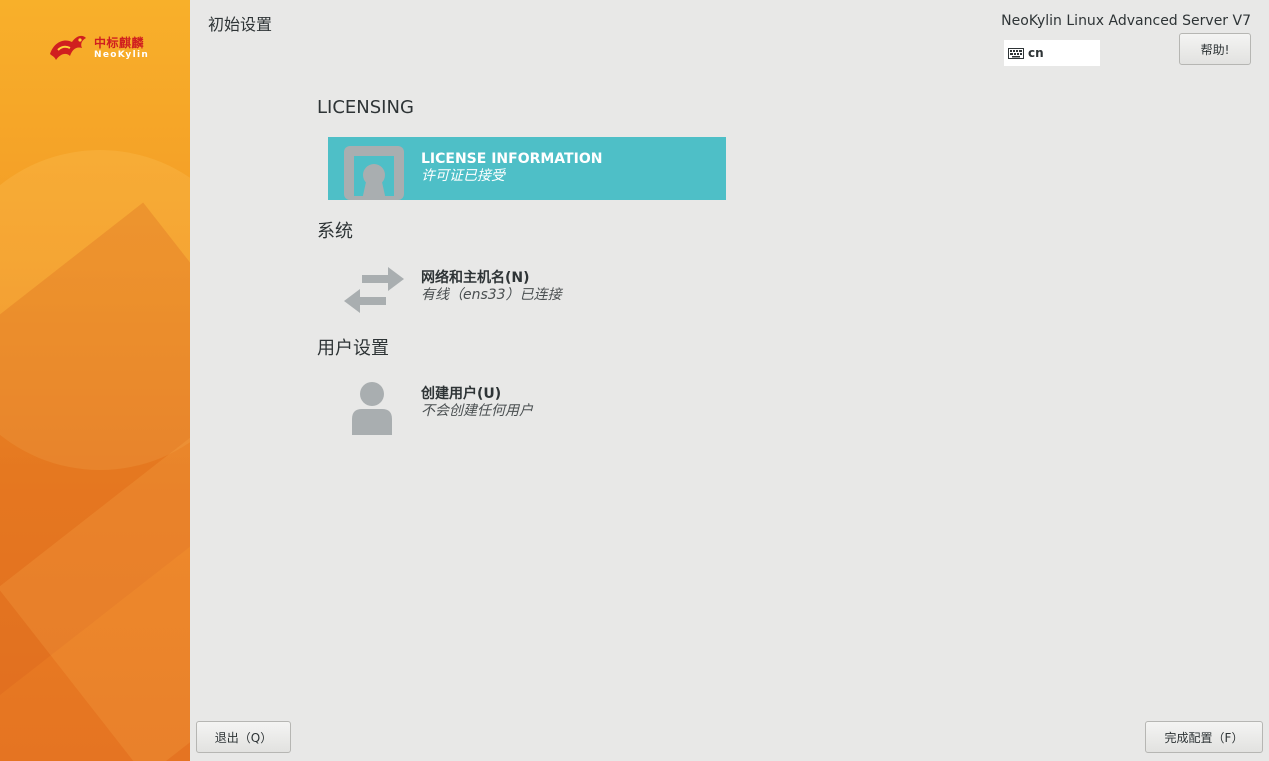 The width and height of the screenshot is (1269, 761). Describe the element at coordinates (512, 159) in the screenshot. I see `spoke-label: LICENSE INFORMATION` at that location.